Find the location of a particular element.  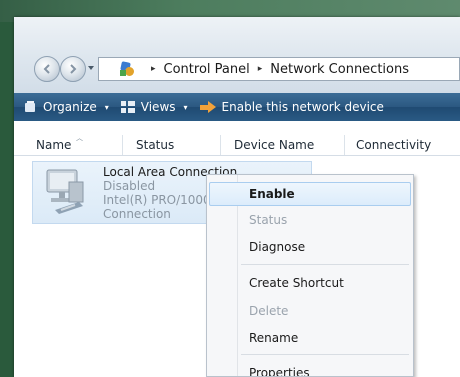

enable-device-button: Enable this network device is located at coordinates (291, 107).